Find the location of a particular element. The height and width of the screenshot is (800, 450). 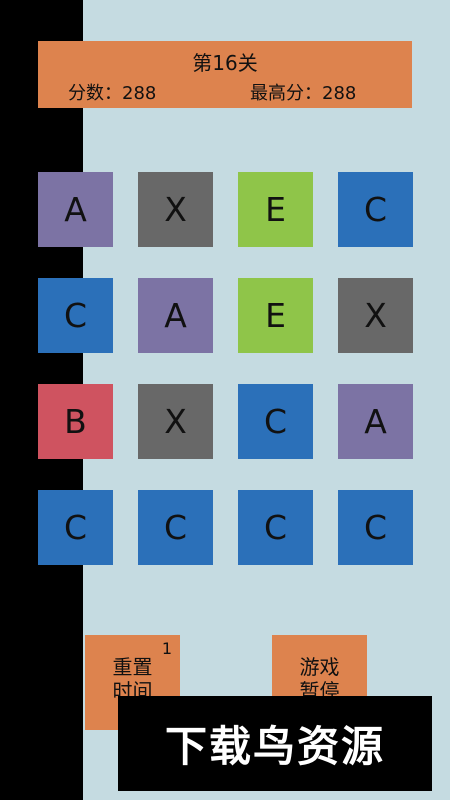

tile: B is located at coordinates (75, 421).